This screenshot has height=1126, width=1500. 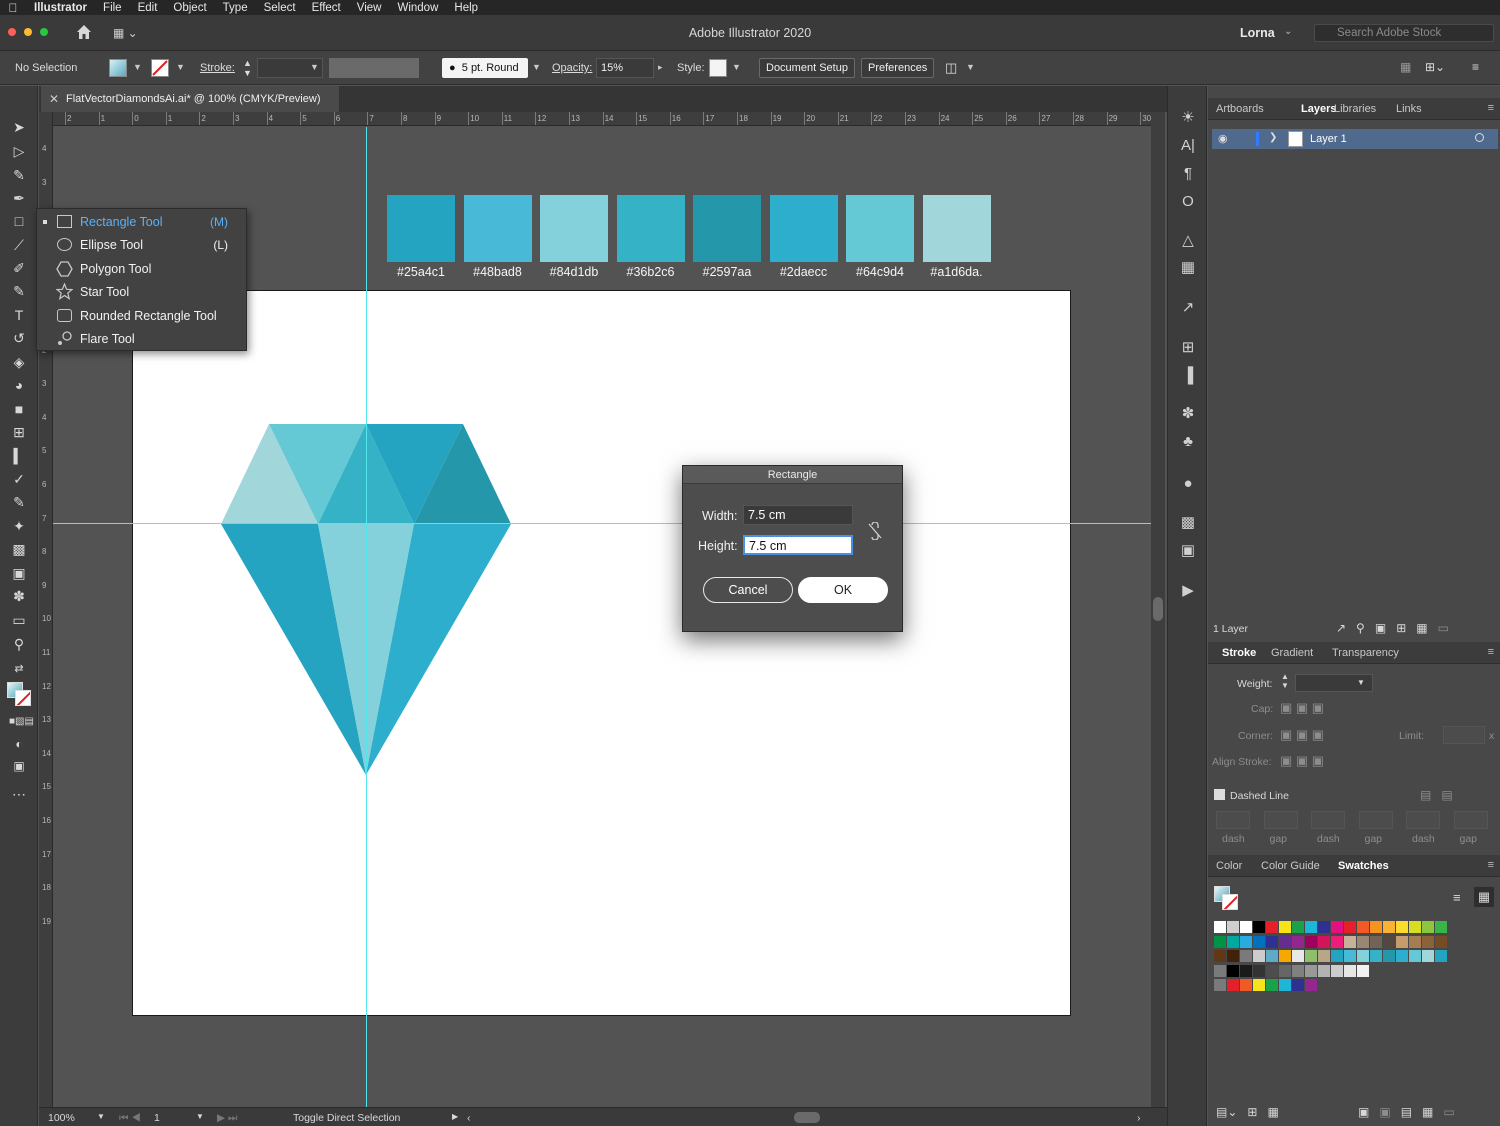 What do you see at coordinates (466, 8) in the screenshot?
I see `menu-help: Help` at bounding box center [466, 8].